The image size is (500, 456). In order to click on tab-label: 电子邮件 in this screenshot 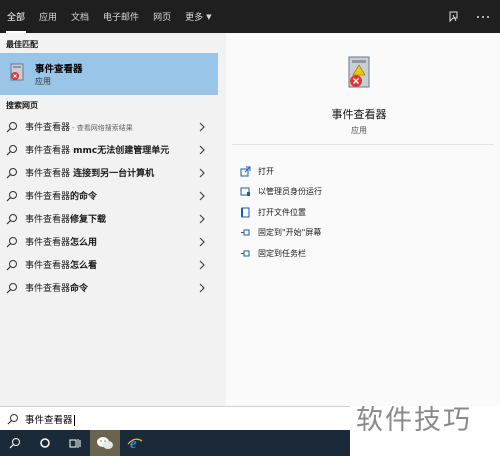, I will do `click(121, 18)`.